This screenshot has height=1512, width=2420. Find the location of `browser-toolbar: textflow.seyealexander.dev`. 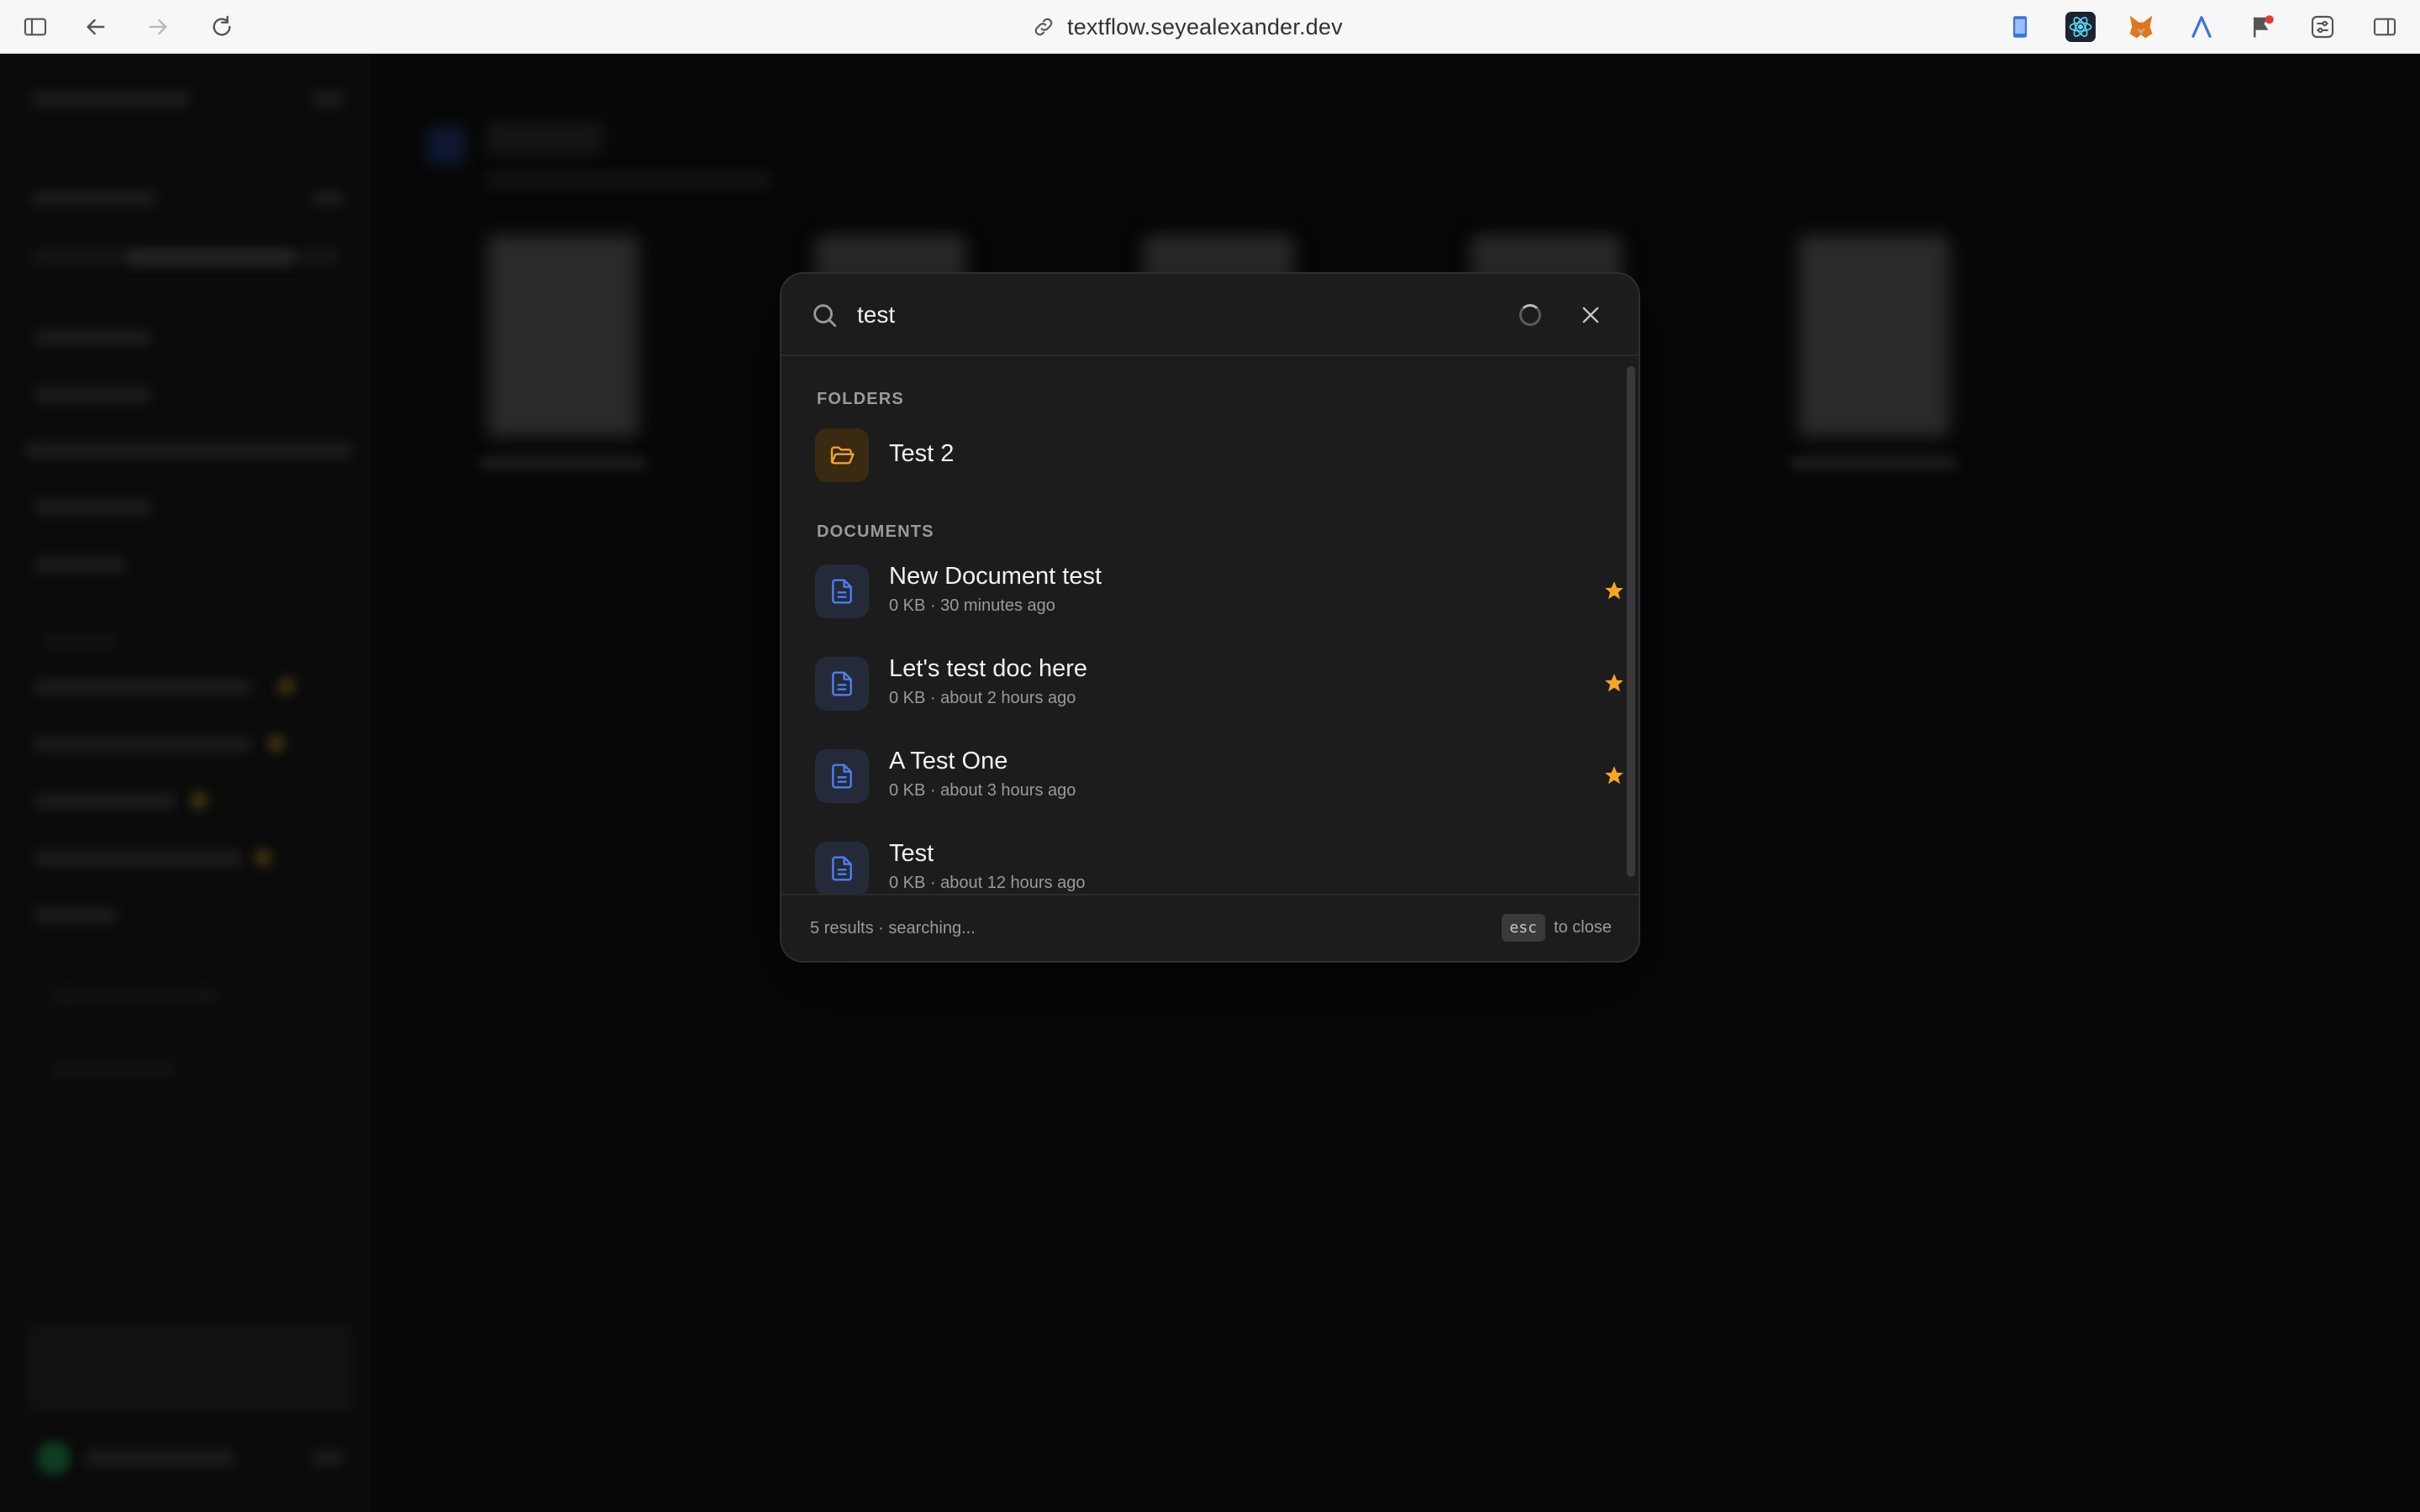

browser-toolbar: textflow.seyealexander.dev is located at coordinates (1210, 27).